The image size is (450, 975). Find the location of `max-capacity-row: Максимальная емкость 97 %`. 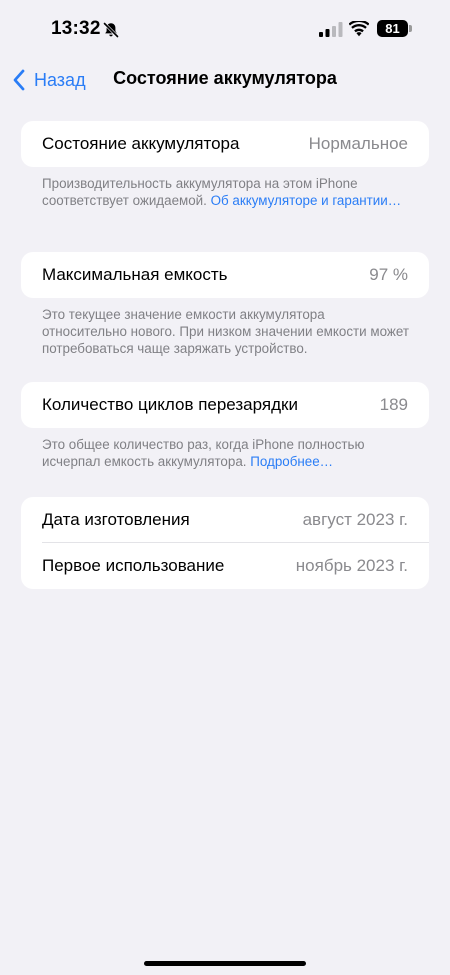

max-capacity-row: Максимальная емкость 97 % is located at coordinates (225, 275).